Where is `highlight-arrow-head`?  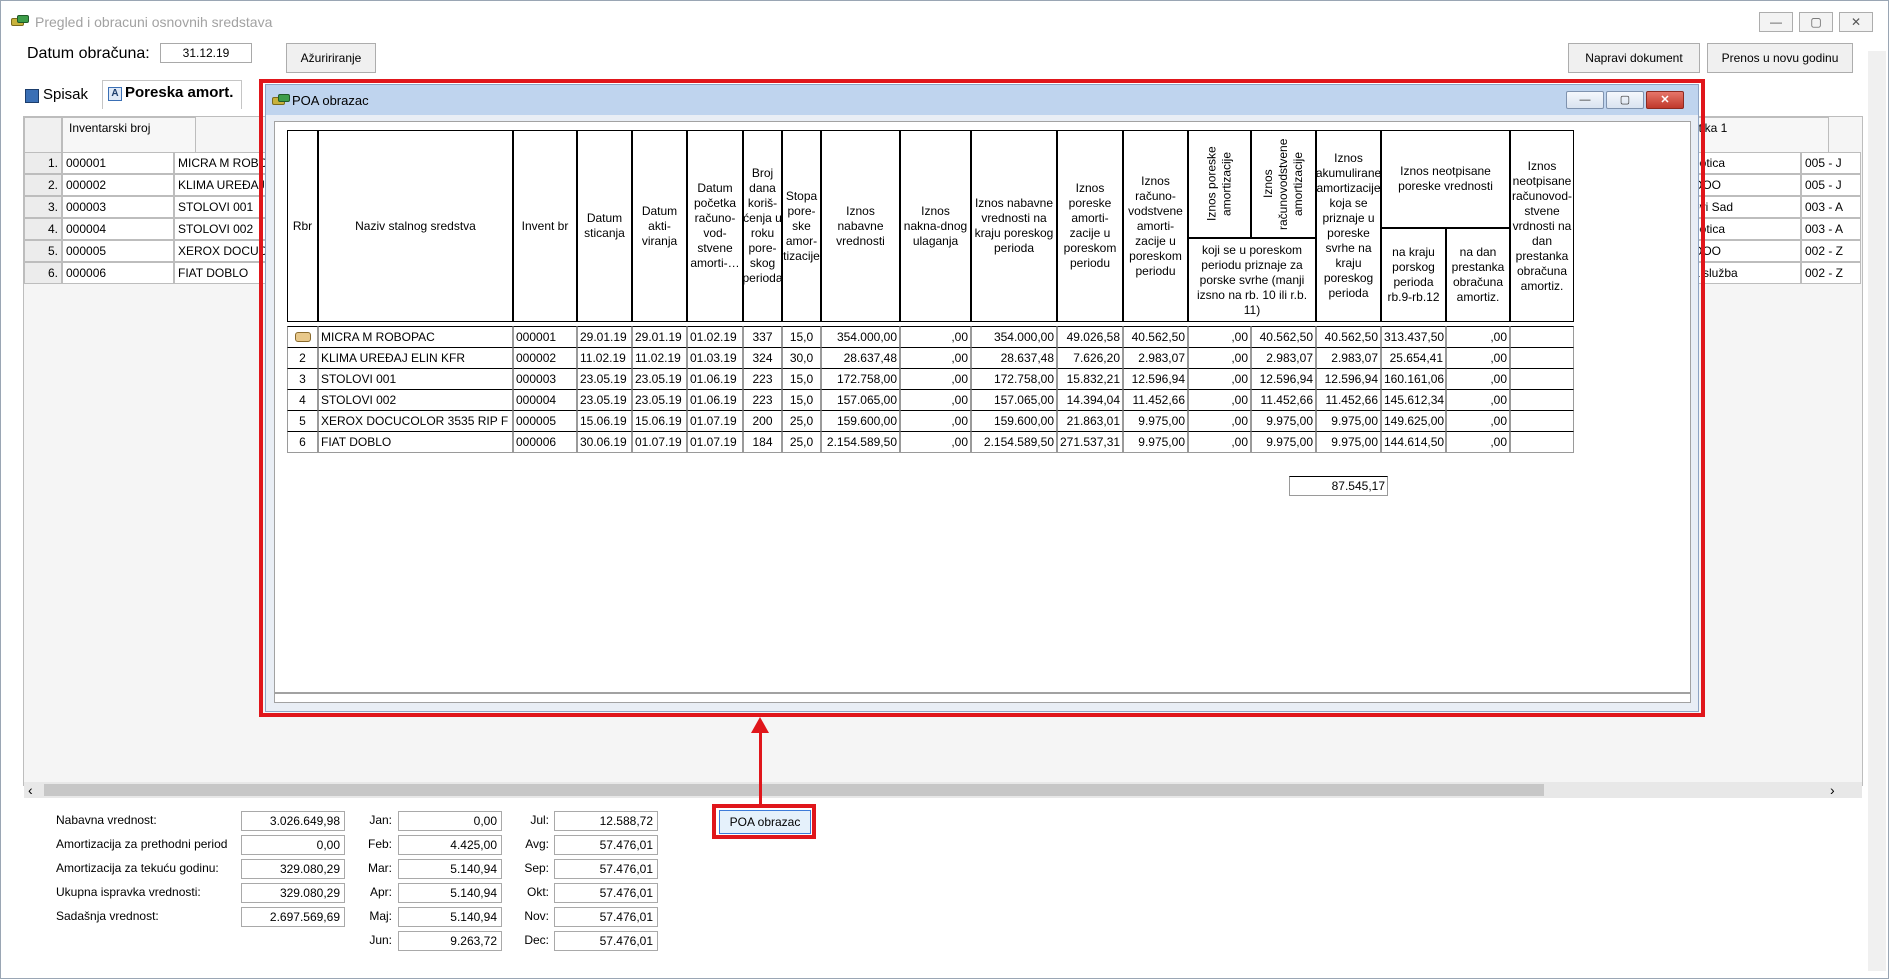
highlight-arrow-head is located at coordinates (760, 725).